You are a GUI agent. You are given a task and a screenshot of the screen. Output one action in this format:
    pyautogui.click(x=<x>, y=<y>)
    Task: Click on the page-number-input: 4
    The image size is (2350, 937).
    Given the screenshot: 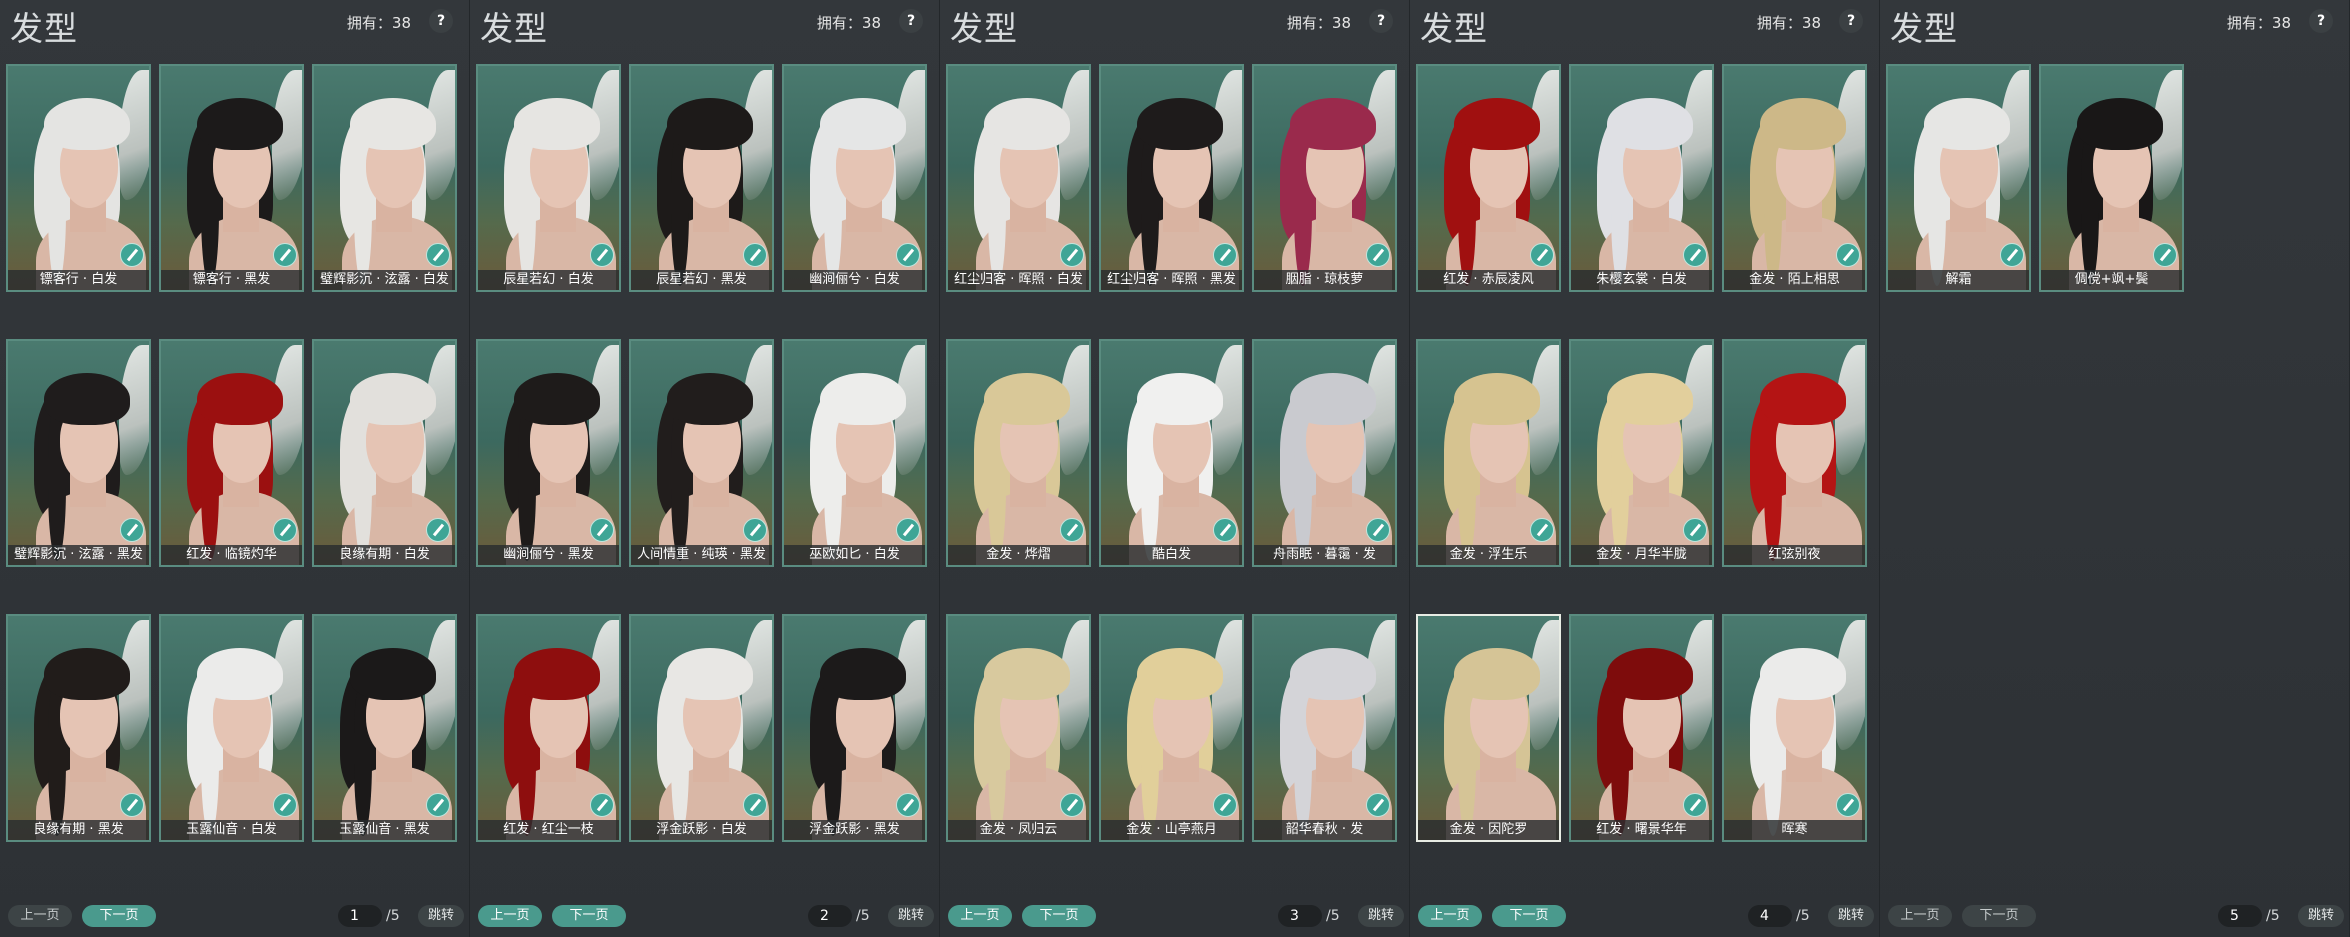 What is the action you would take?
    pyautogui.click(x=1770, y=916)
    